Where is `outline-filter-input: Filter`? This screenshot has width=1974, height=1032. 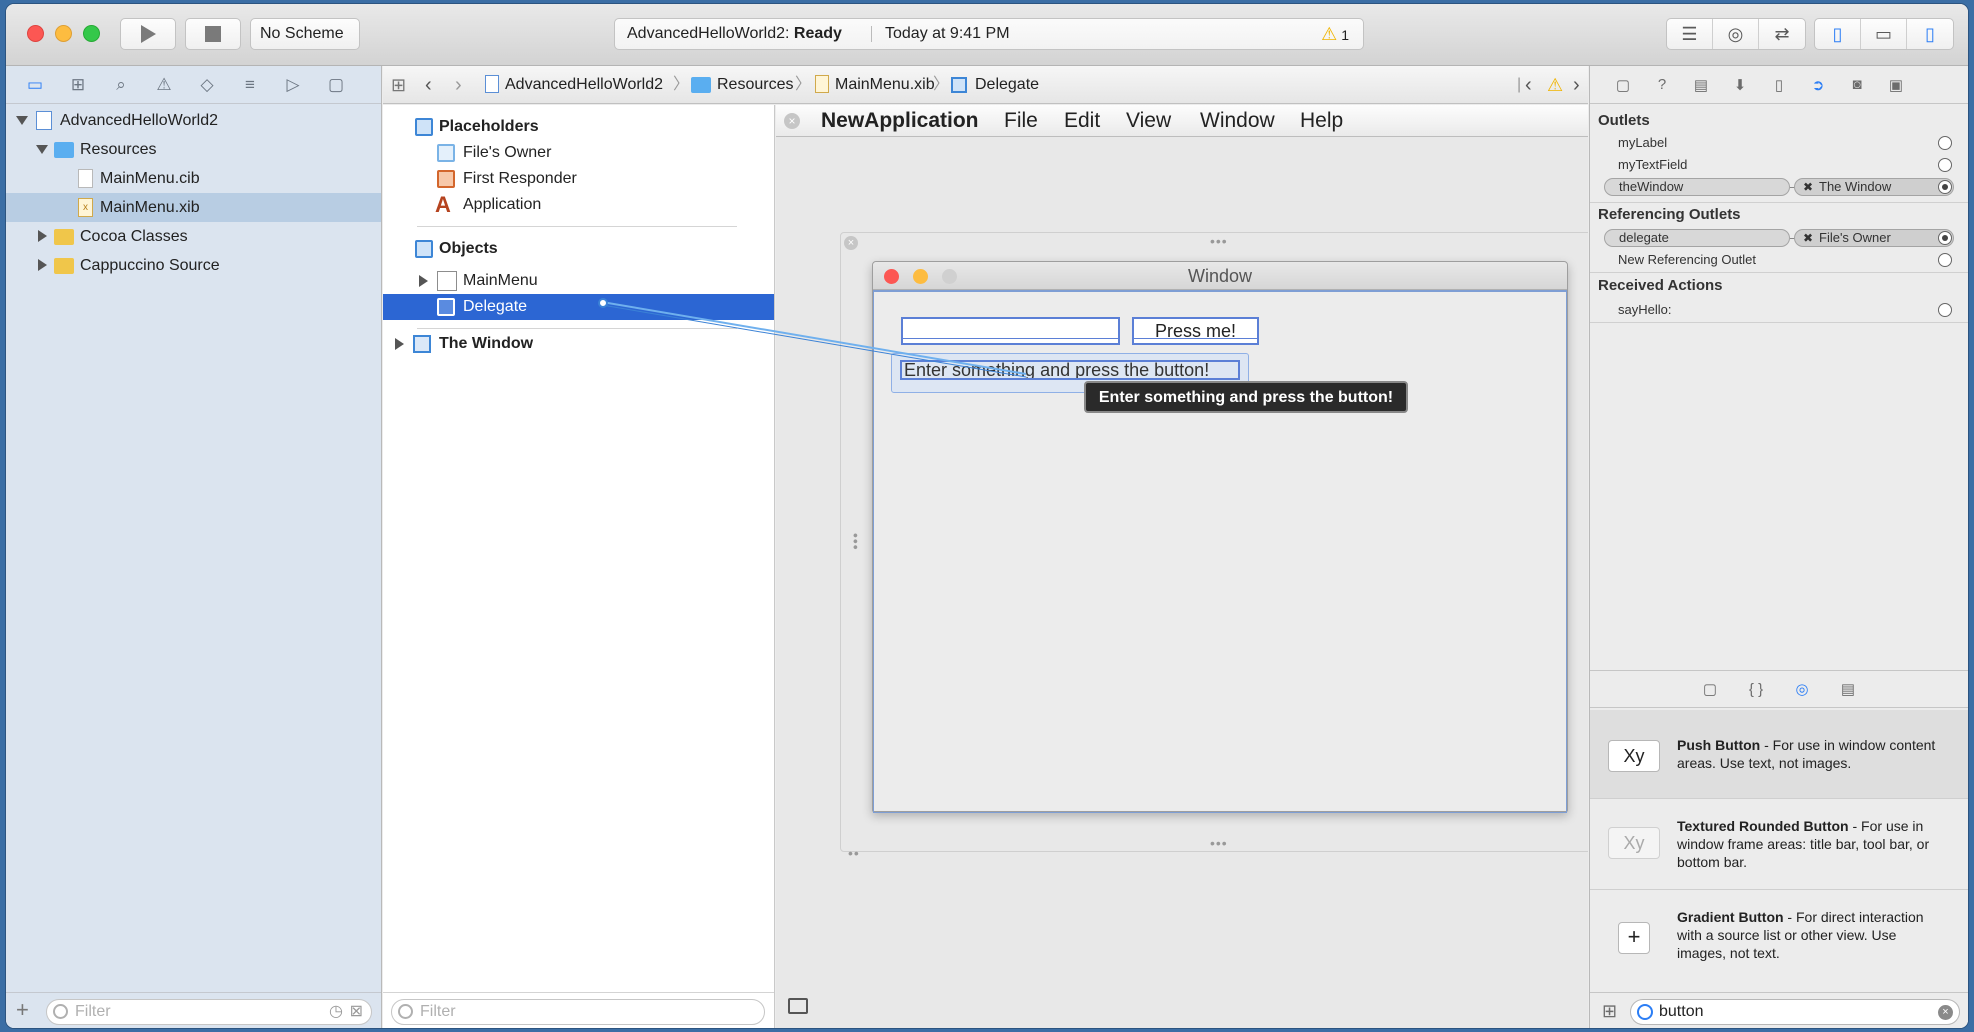 outline-filter-input: Filter is located at coordinates (578, 1012).